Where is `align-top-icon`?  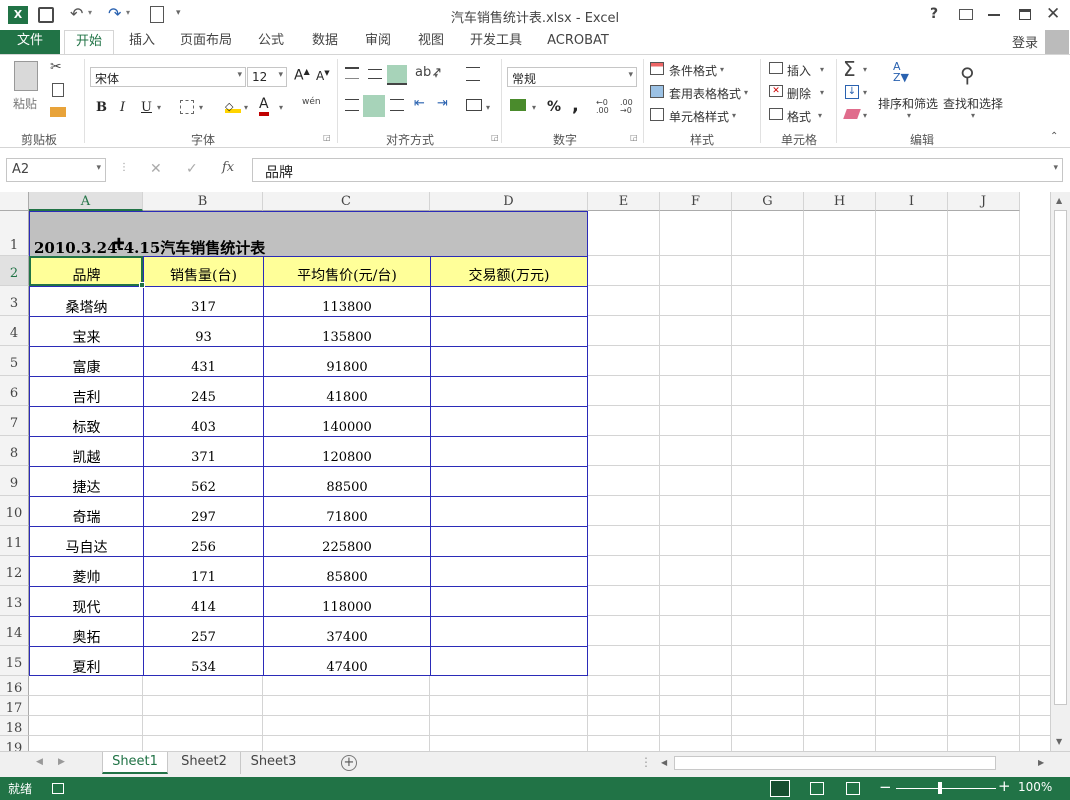 align-top-icon is located at coordinates (352, 73).